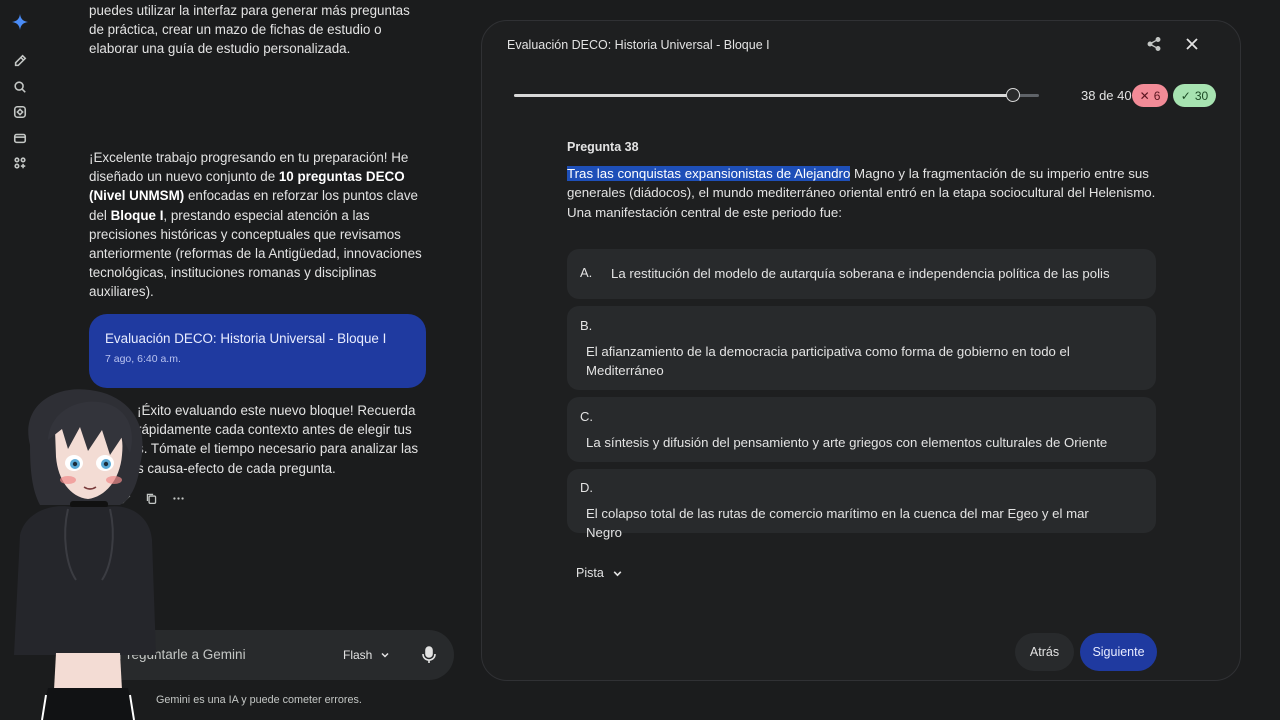  What do you see at coordinates (1044, 652) in the screenshot?
I see `back-button: Atrás` at bounding box center [1044, 652].